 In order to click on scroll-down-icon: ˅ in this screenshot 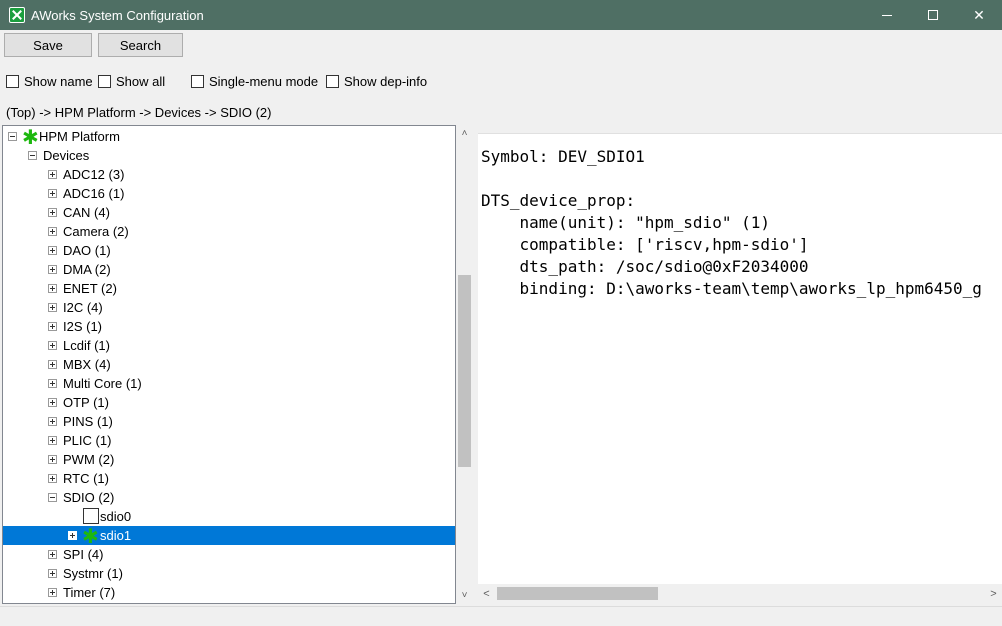, I will do `click(464, 595)`.